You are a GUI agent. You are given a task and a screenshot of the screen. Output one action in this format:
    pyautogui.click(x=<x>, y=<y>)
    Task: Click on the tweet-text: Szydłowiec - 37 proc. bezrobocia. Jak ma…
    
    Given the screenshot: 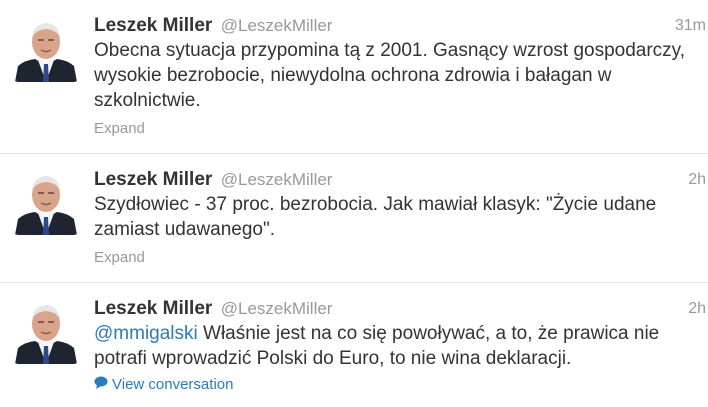 What is the action you would take?
    pyautogui.click(x=375, y=217)
    